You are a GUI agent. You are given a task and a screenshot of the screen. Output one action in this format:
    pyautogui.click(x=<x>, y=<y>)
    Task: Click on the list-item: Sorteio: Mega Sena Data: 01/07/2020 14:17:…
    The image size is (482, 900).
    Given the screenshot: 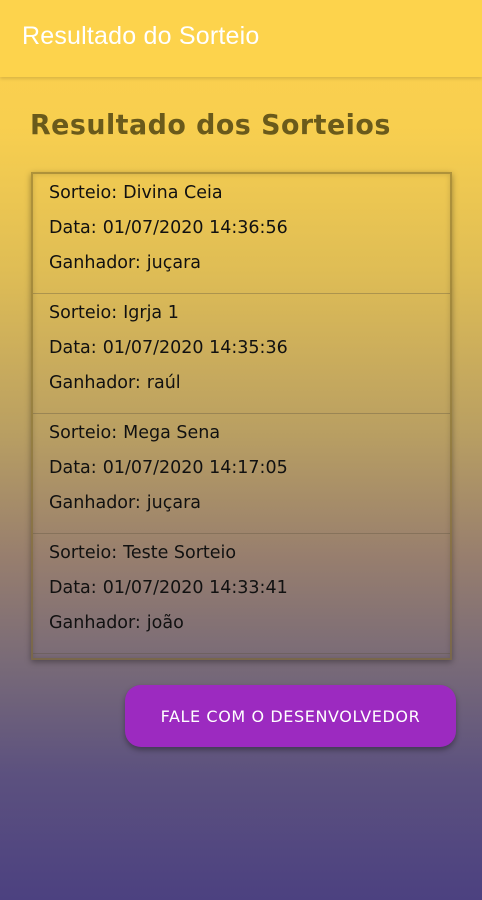 What is the action you would take?
    pyautogui.click(x=241, y=474)
    